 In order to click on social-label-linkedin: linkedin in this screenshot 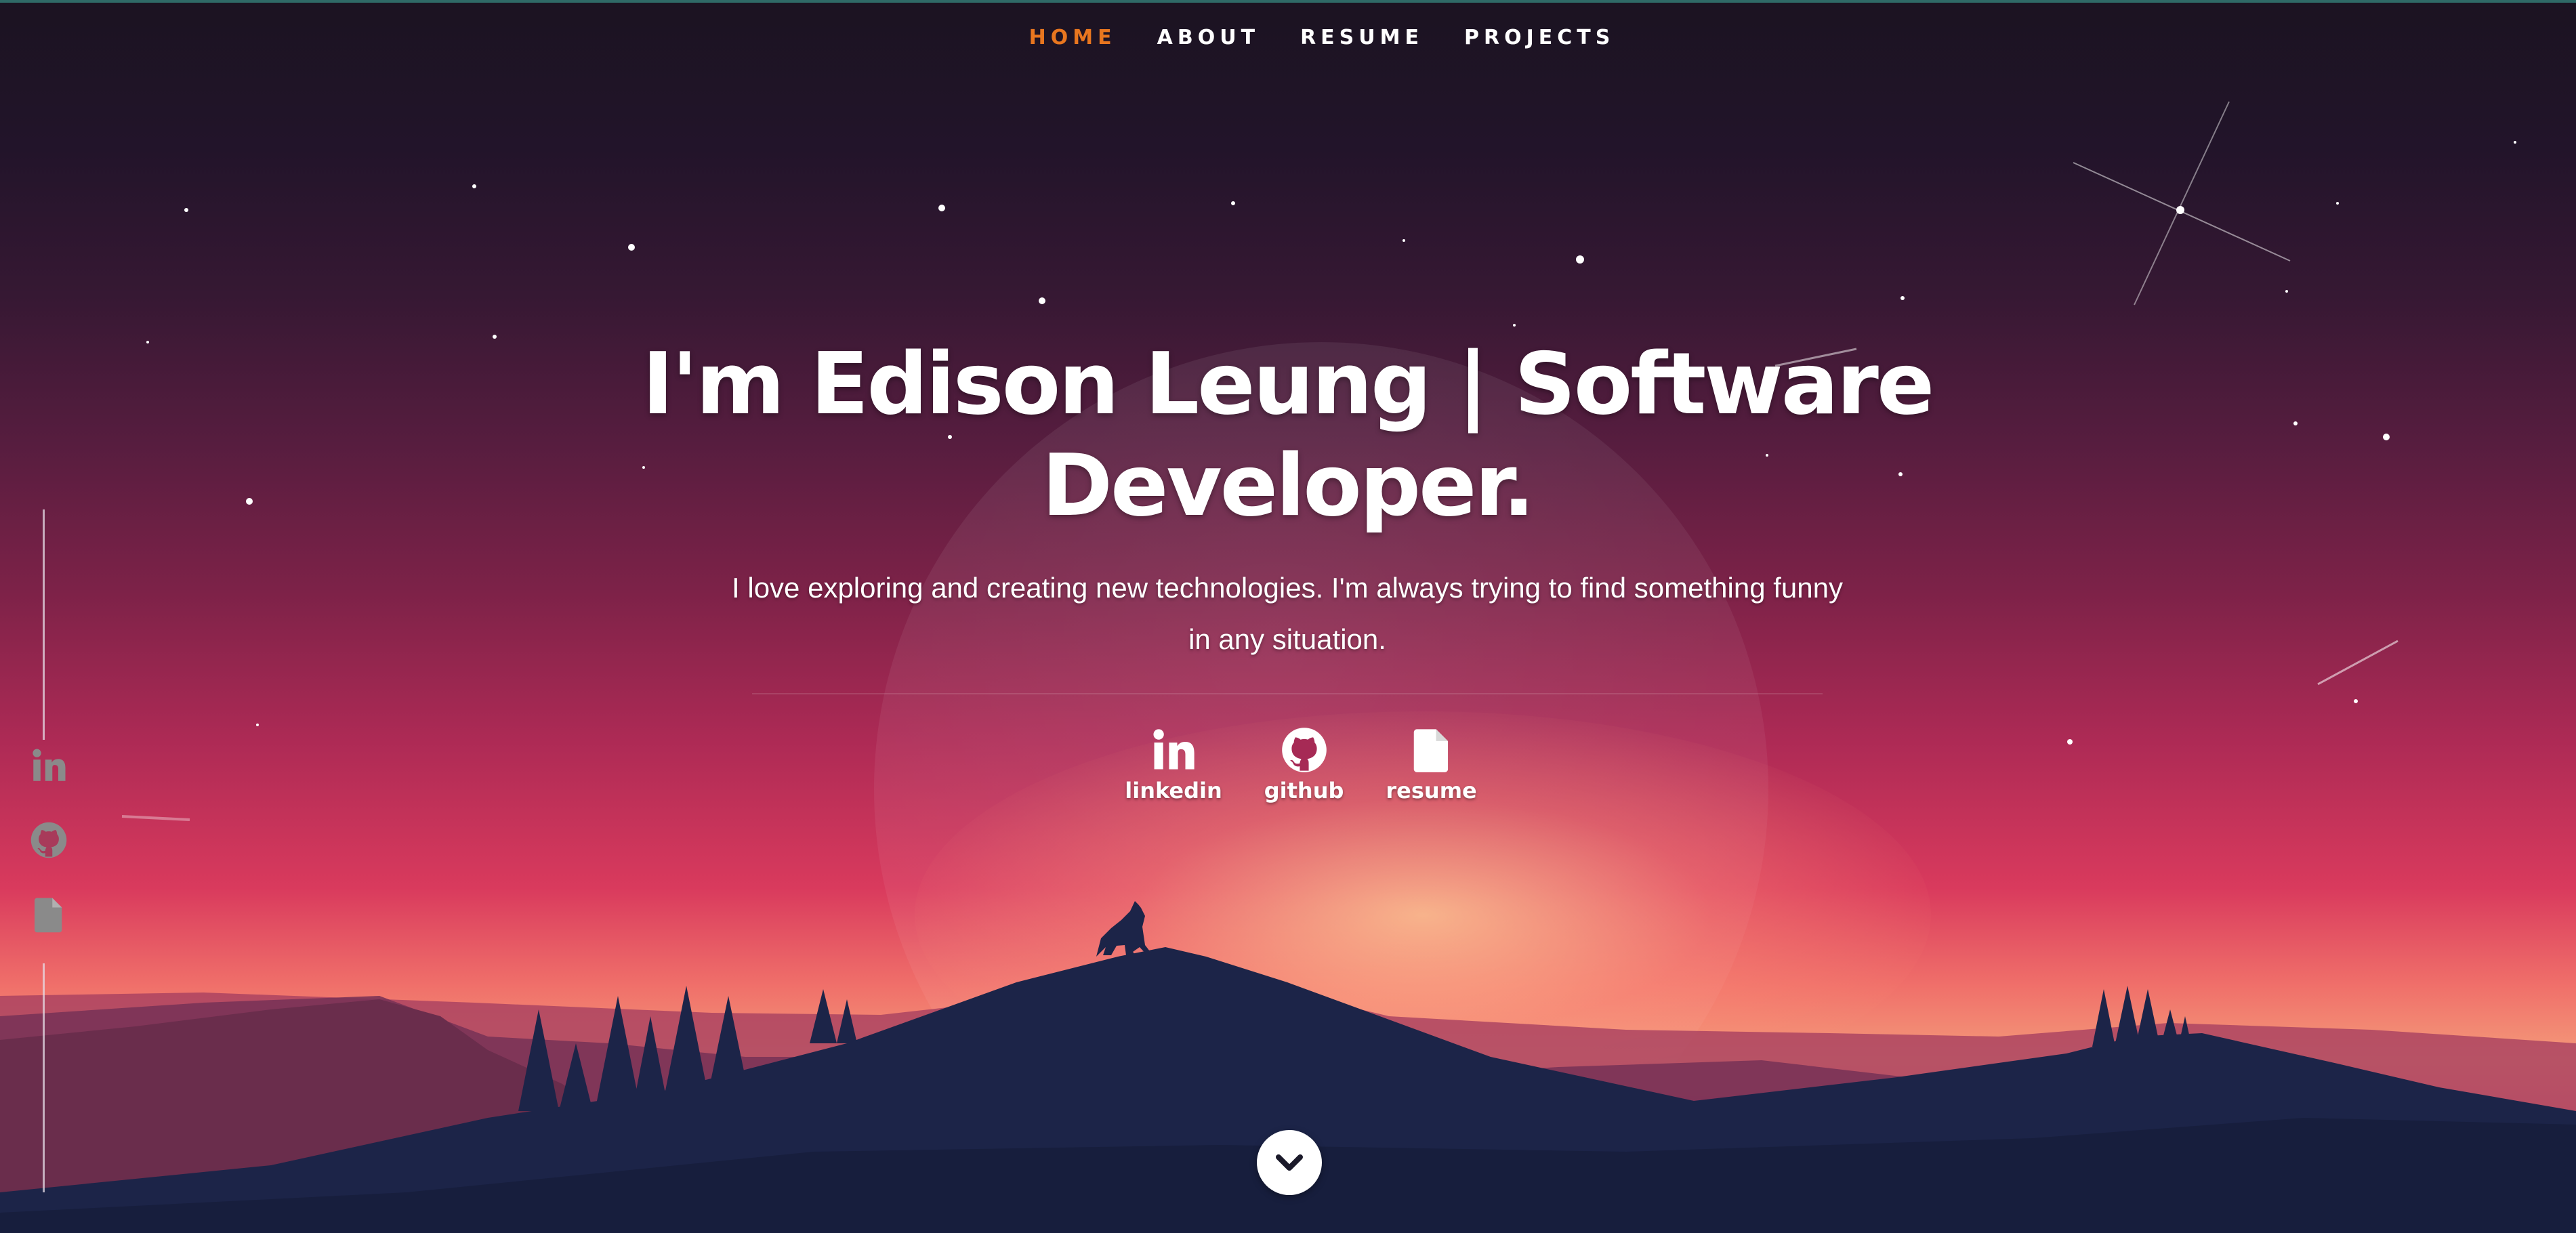, I will do `click(1173, 791)`.